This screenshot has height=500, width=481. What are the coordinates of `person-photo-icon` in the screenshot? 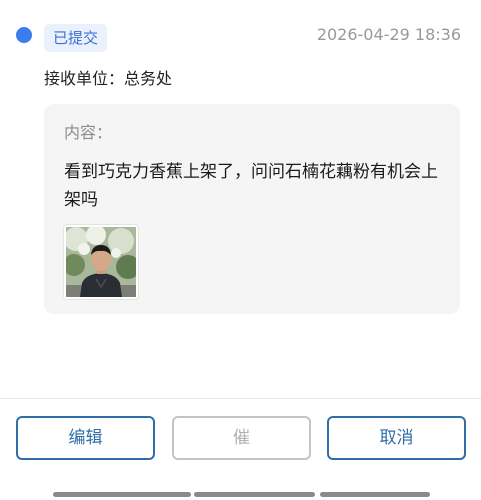 It's located at (101, 262).